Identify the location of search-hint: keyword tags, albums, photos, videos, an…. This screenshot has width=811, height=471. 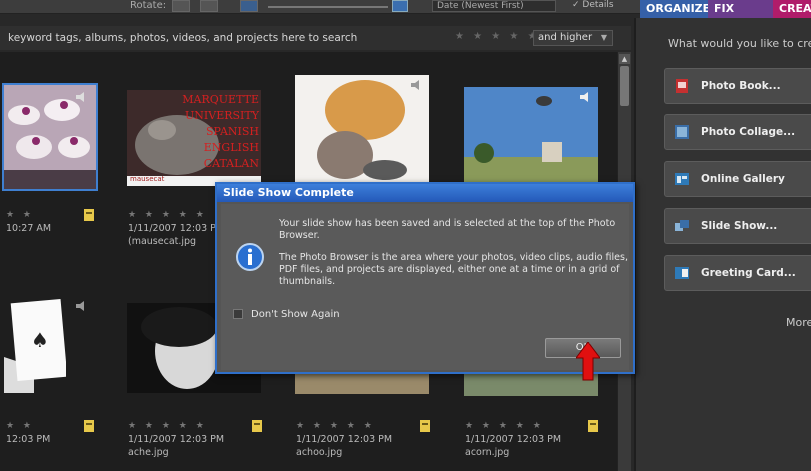
(182, 38).